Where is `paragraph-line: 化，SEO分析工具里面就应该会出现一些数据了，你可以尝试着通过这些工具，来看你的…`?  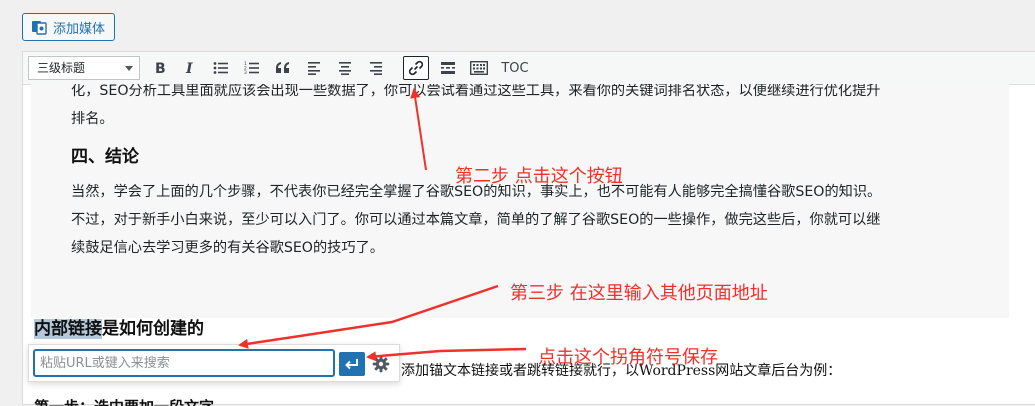
paragraph-line: 化，SEO分析工具里面就应该会出现一些数据了，你可以尝试着通过这些工具，来看你的… is located at coordinates (476, 91).